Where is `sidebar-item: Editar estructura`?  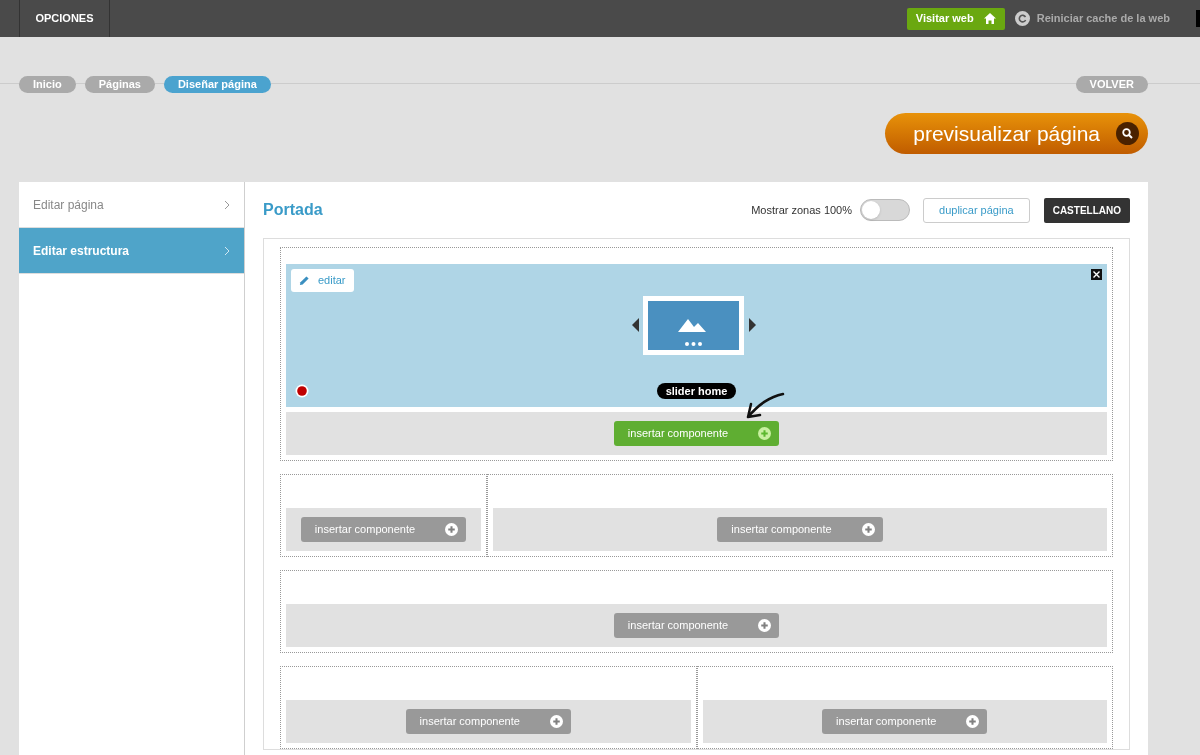
sidebar-item: Editar estructura is located at coordinates (131, 251).